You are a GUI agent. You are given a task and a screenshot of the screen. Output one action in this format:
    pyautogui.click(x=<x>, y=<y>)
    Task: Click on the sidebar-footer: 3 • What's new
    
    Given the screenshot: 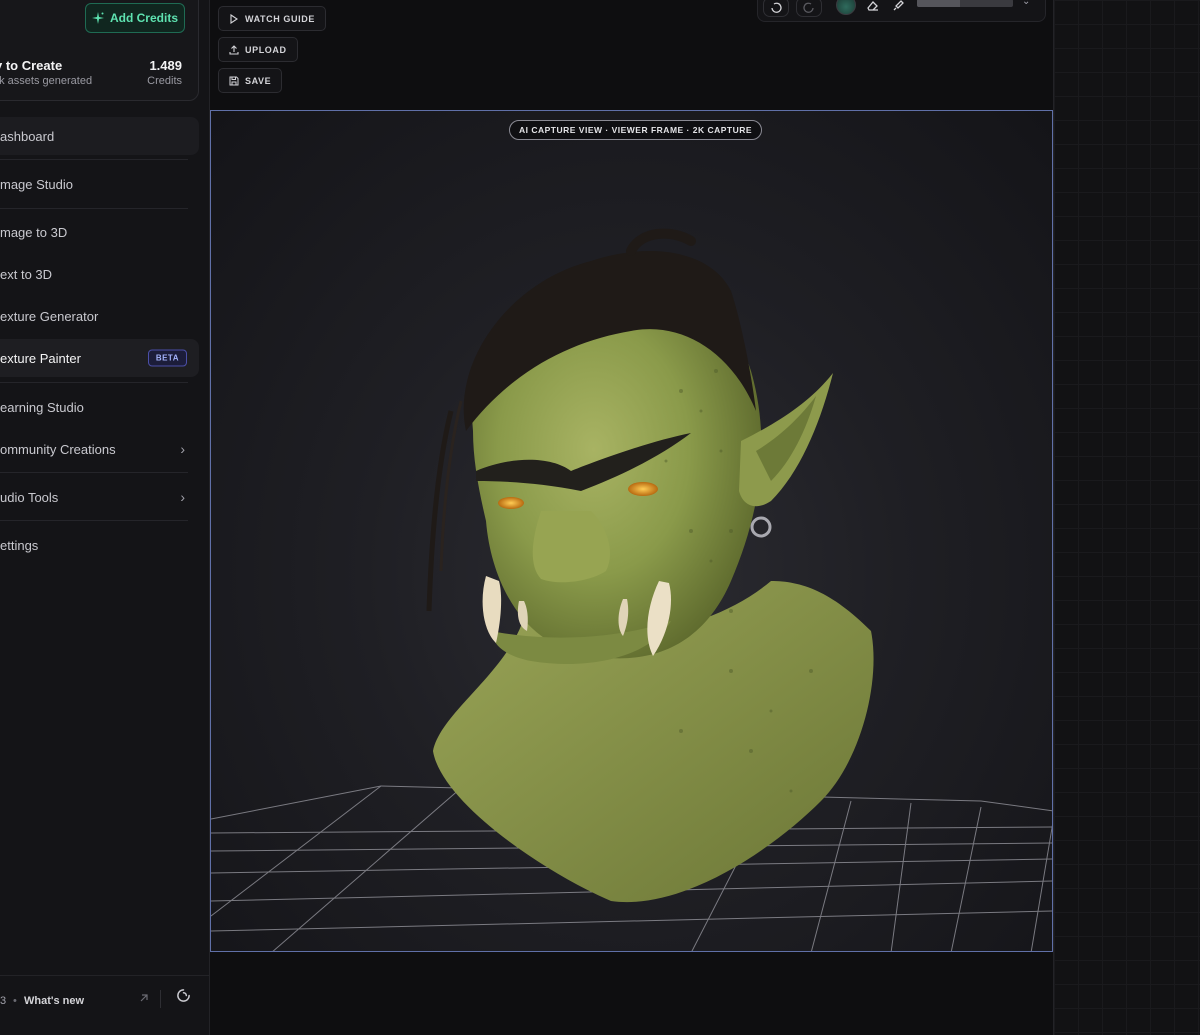 What is the action you would take?
    pyautogui.click(x=105, y=1005)
    